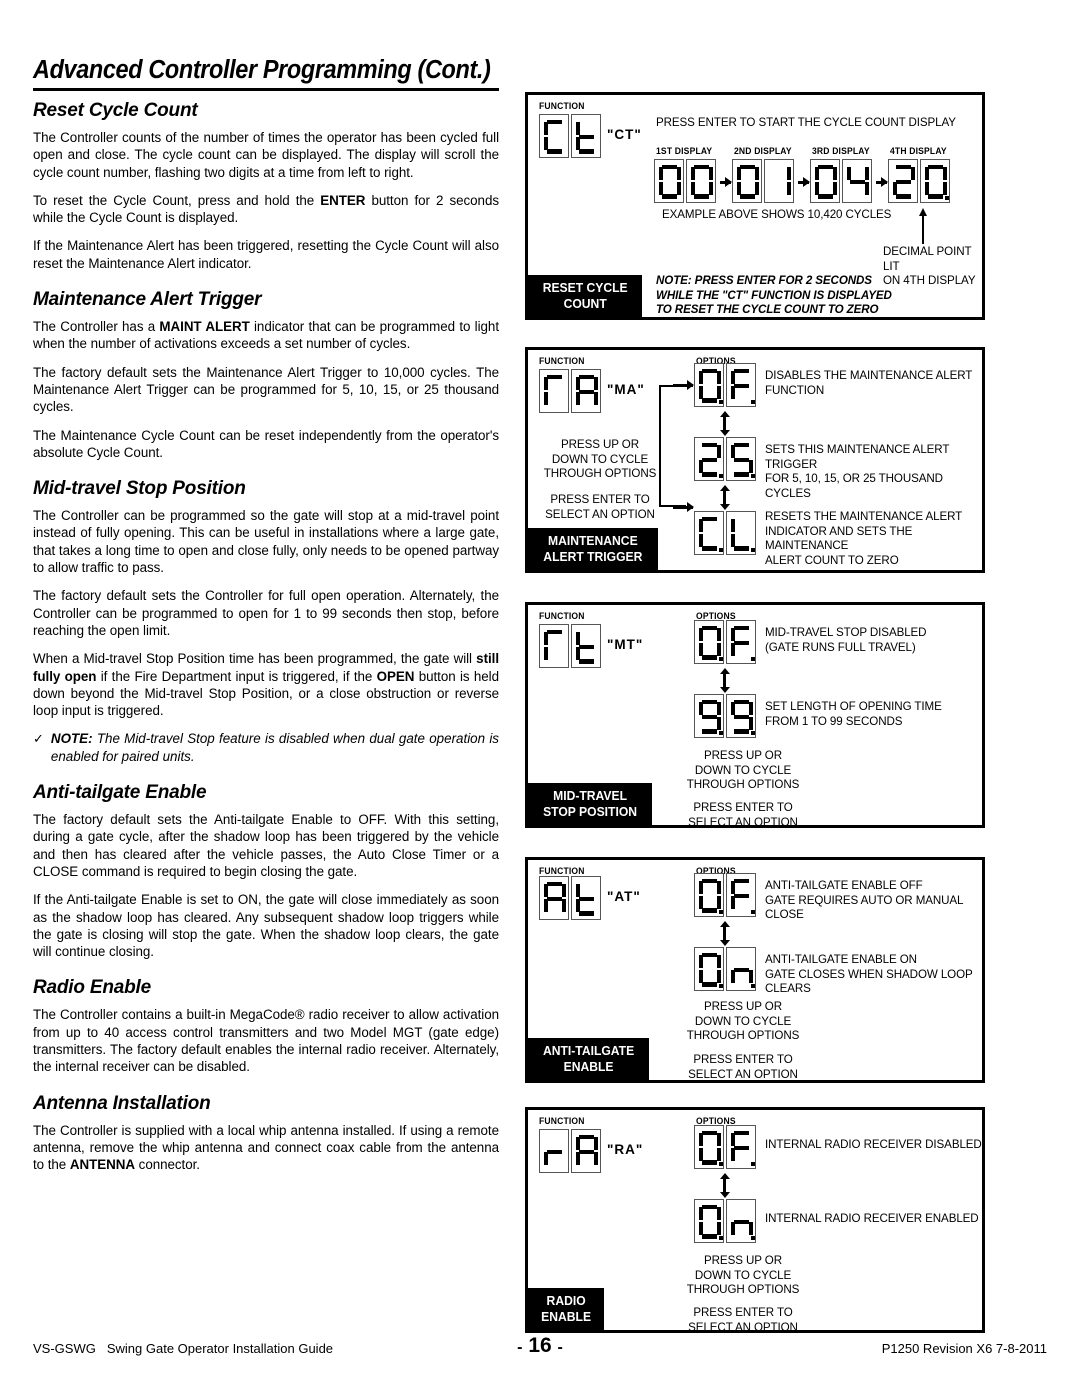 This screenshot has width=1080, height=1397. What do you see at coordinates (869, 383) in the screenshot?
I see `option-description: DISABLES THE MAINTENANCE ALERT FUNCTION` at bounding box center [869, 383].